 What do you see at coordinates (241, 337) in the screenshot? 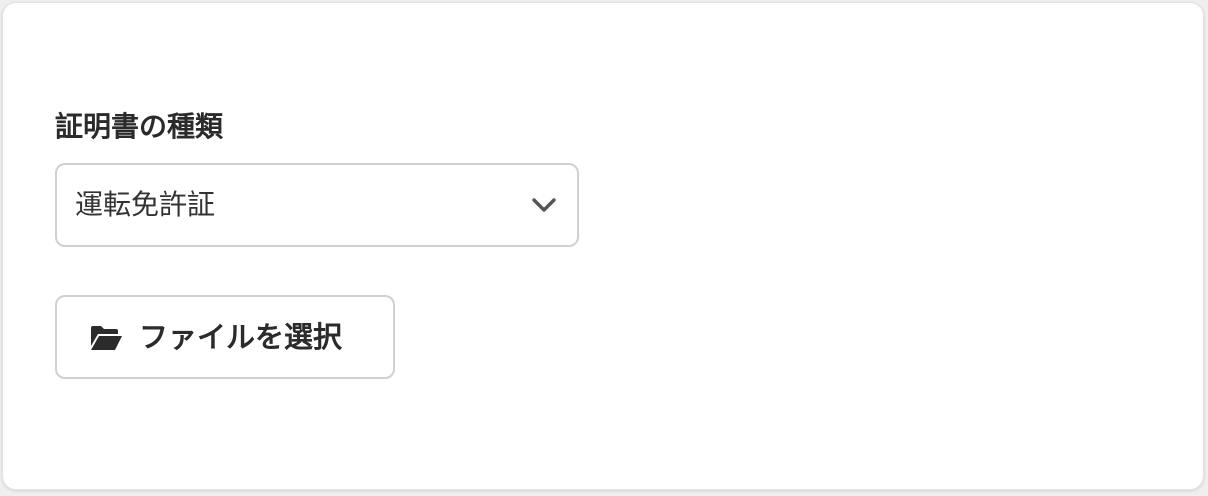
I see `choose-file-label: ファイルを選択` at bounding box center [241, 337].